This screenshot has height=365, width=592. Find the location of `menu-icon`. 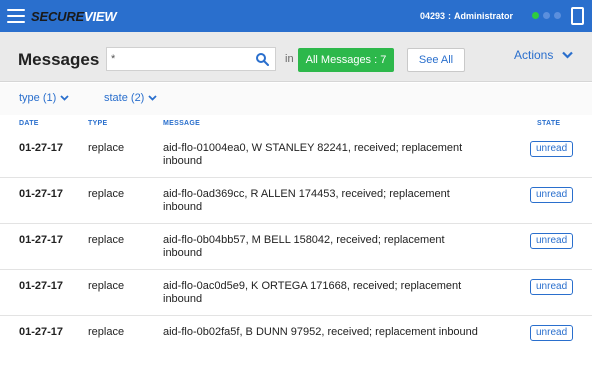

menu-icon is located at coordinates (16, 16).